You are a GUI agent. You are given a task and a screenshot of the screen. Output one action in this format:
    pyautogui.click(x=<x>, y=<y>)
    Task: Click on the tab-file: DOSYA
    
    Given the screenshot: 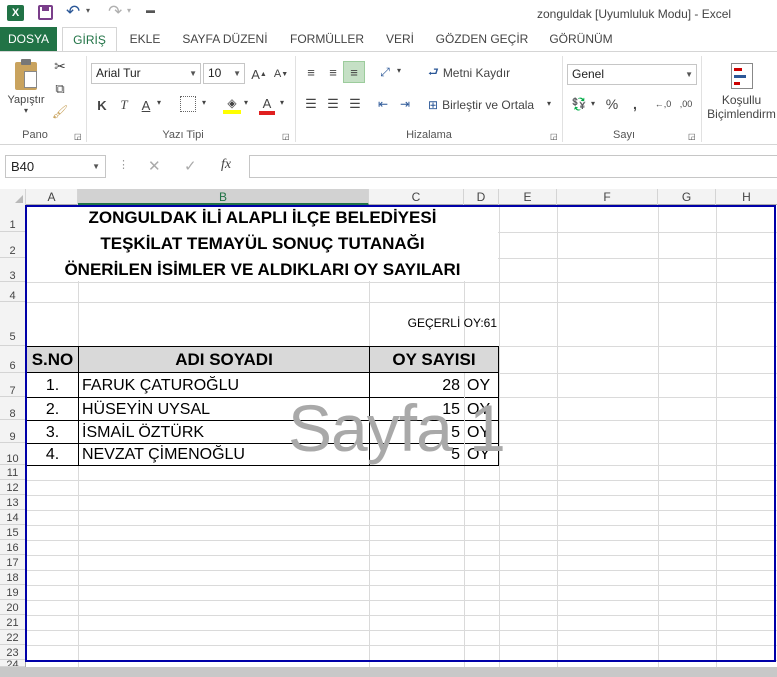 What is the action you would take?
    pyautogui.click(x=28, y=39)
    